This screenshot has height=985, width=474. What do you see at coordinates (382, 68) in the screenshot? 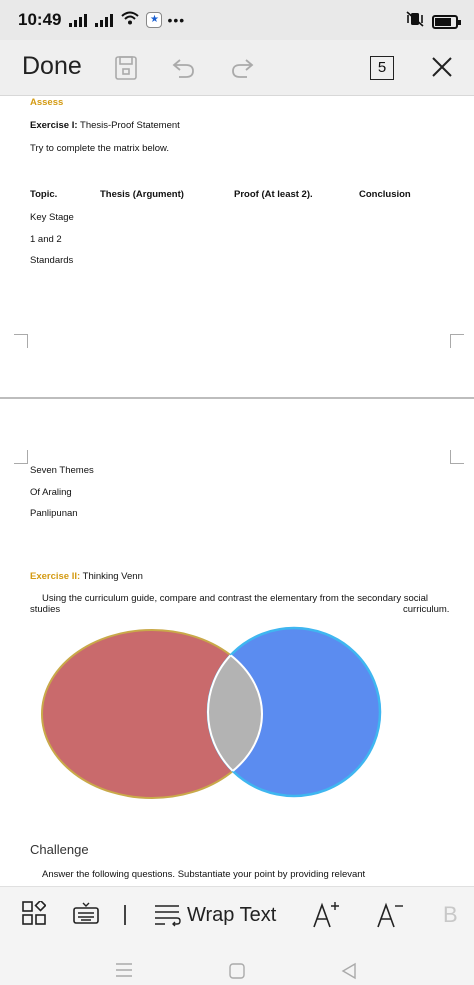
I see `page-count-button: 5` at bounding box center [382, 68].